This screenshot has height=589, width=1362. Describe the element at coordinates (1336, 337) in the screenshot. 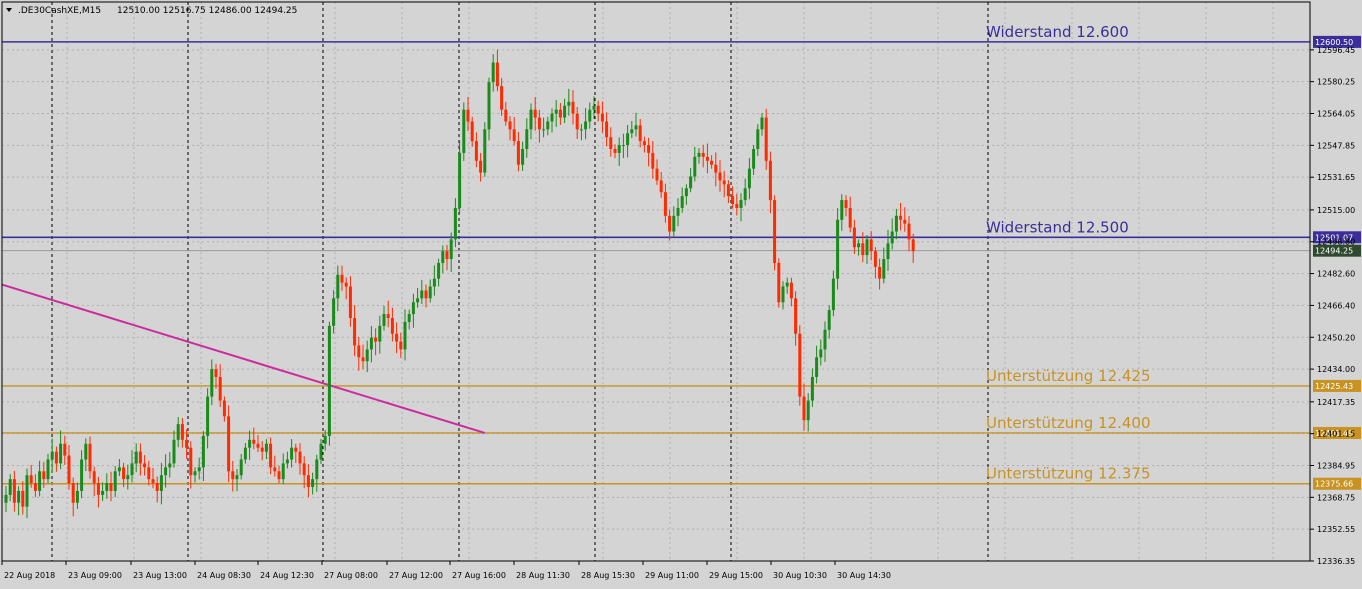

I see `y-tick-label: 12450.20` at that location.